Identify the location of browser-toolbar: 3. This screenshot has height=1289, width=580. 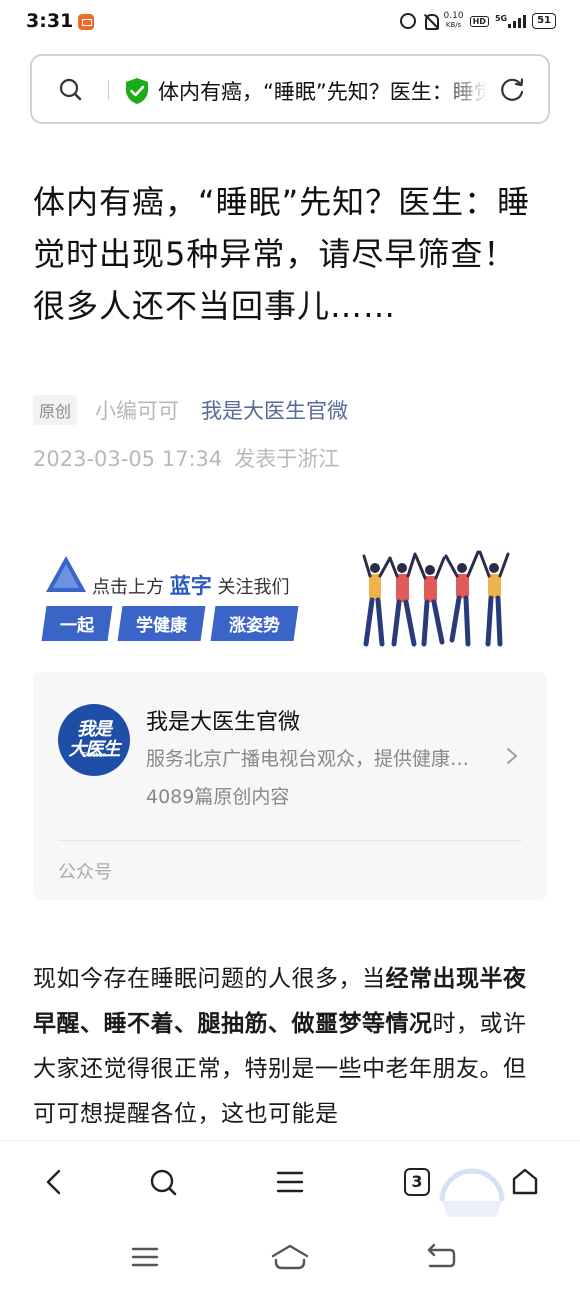
(290, 1182).